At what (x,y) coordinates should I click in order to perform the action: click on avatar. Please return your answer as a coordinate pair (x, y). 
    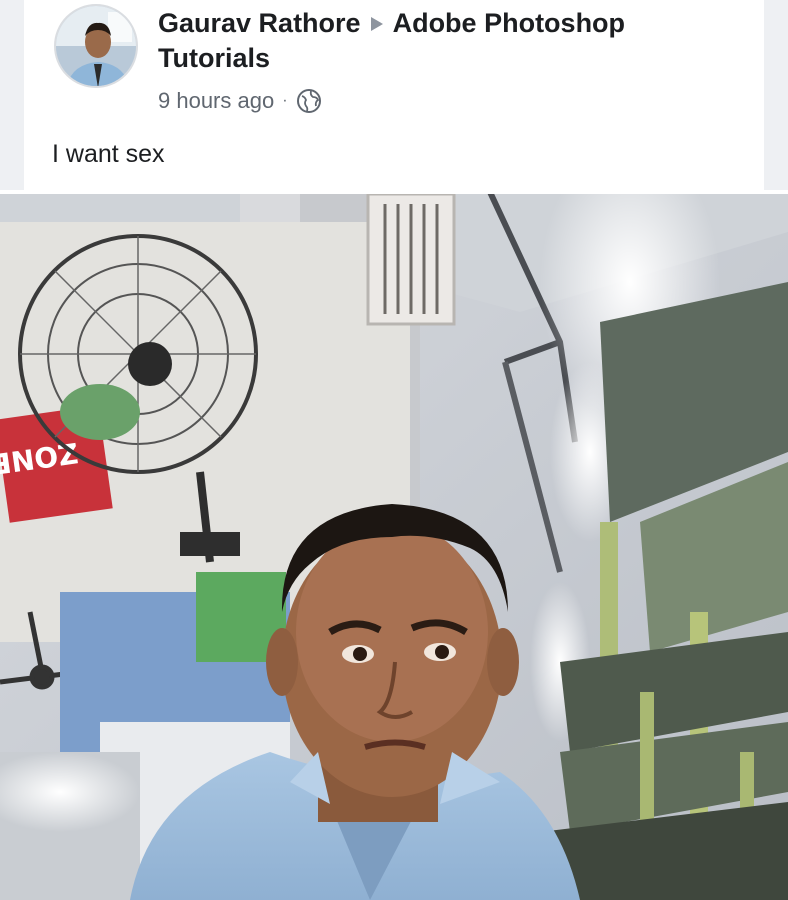
    Looking at the image, I should click on (96, 46).